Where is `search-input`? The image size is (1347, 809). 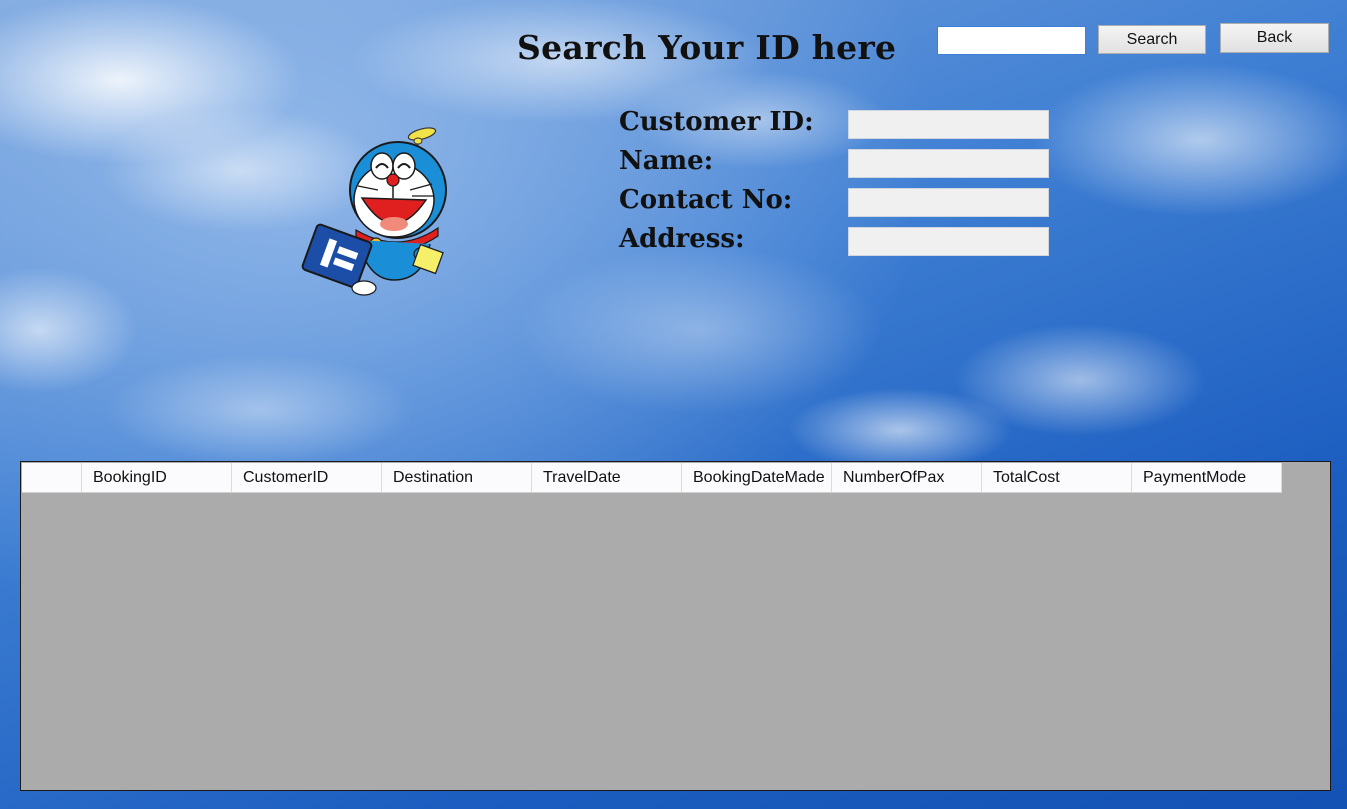
search-input is located at coordinates (1011, 40).